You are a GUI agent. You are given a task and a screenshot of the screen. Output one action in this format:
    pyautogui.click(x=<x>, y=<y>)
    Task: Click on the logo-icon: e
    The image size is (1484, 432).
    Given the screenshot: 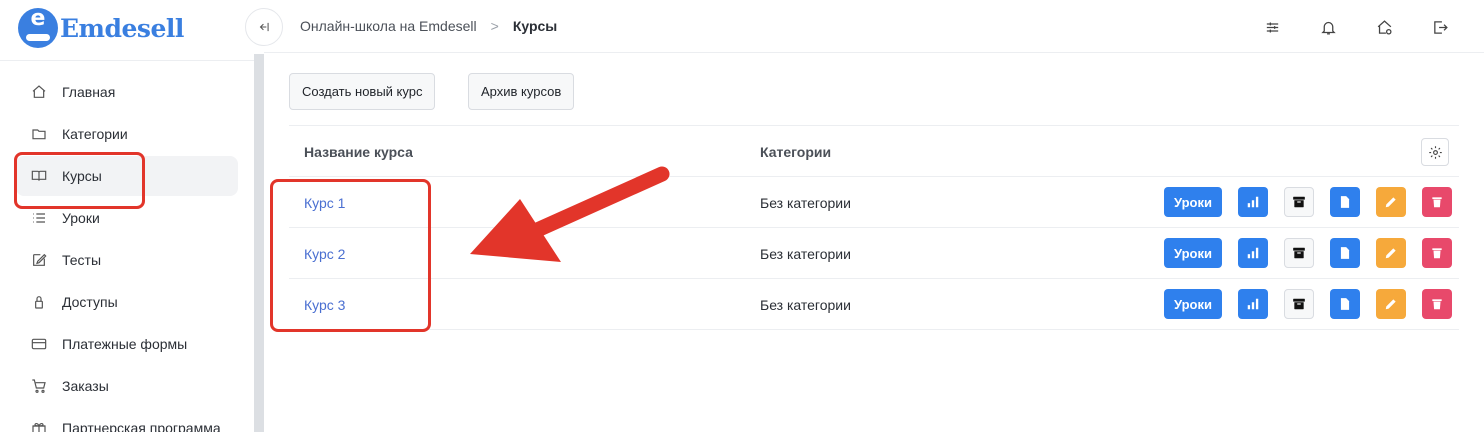 What is the action you would take?
    pyautogui.click(x=38, y=27)
    